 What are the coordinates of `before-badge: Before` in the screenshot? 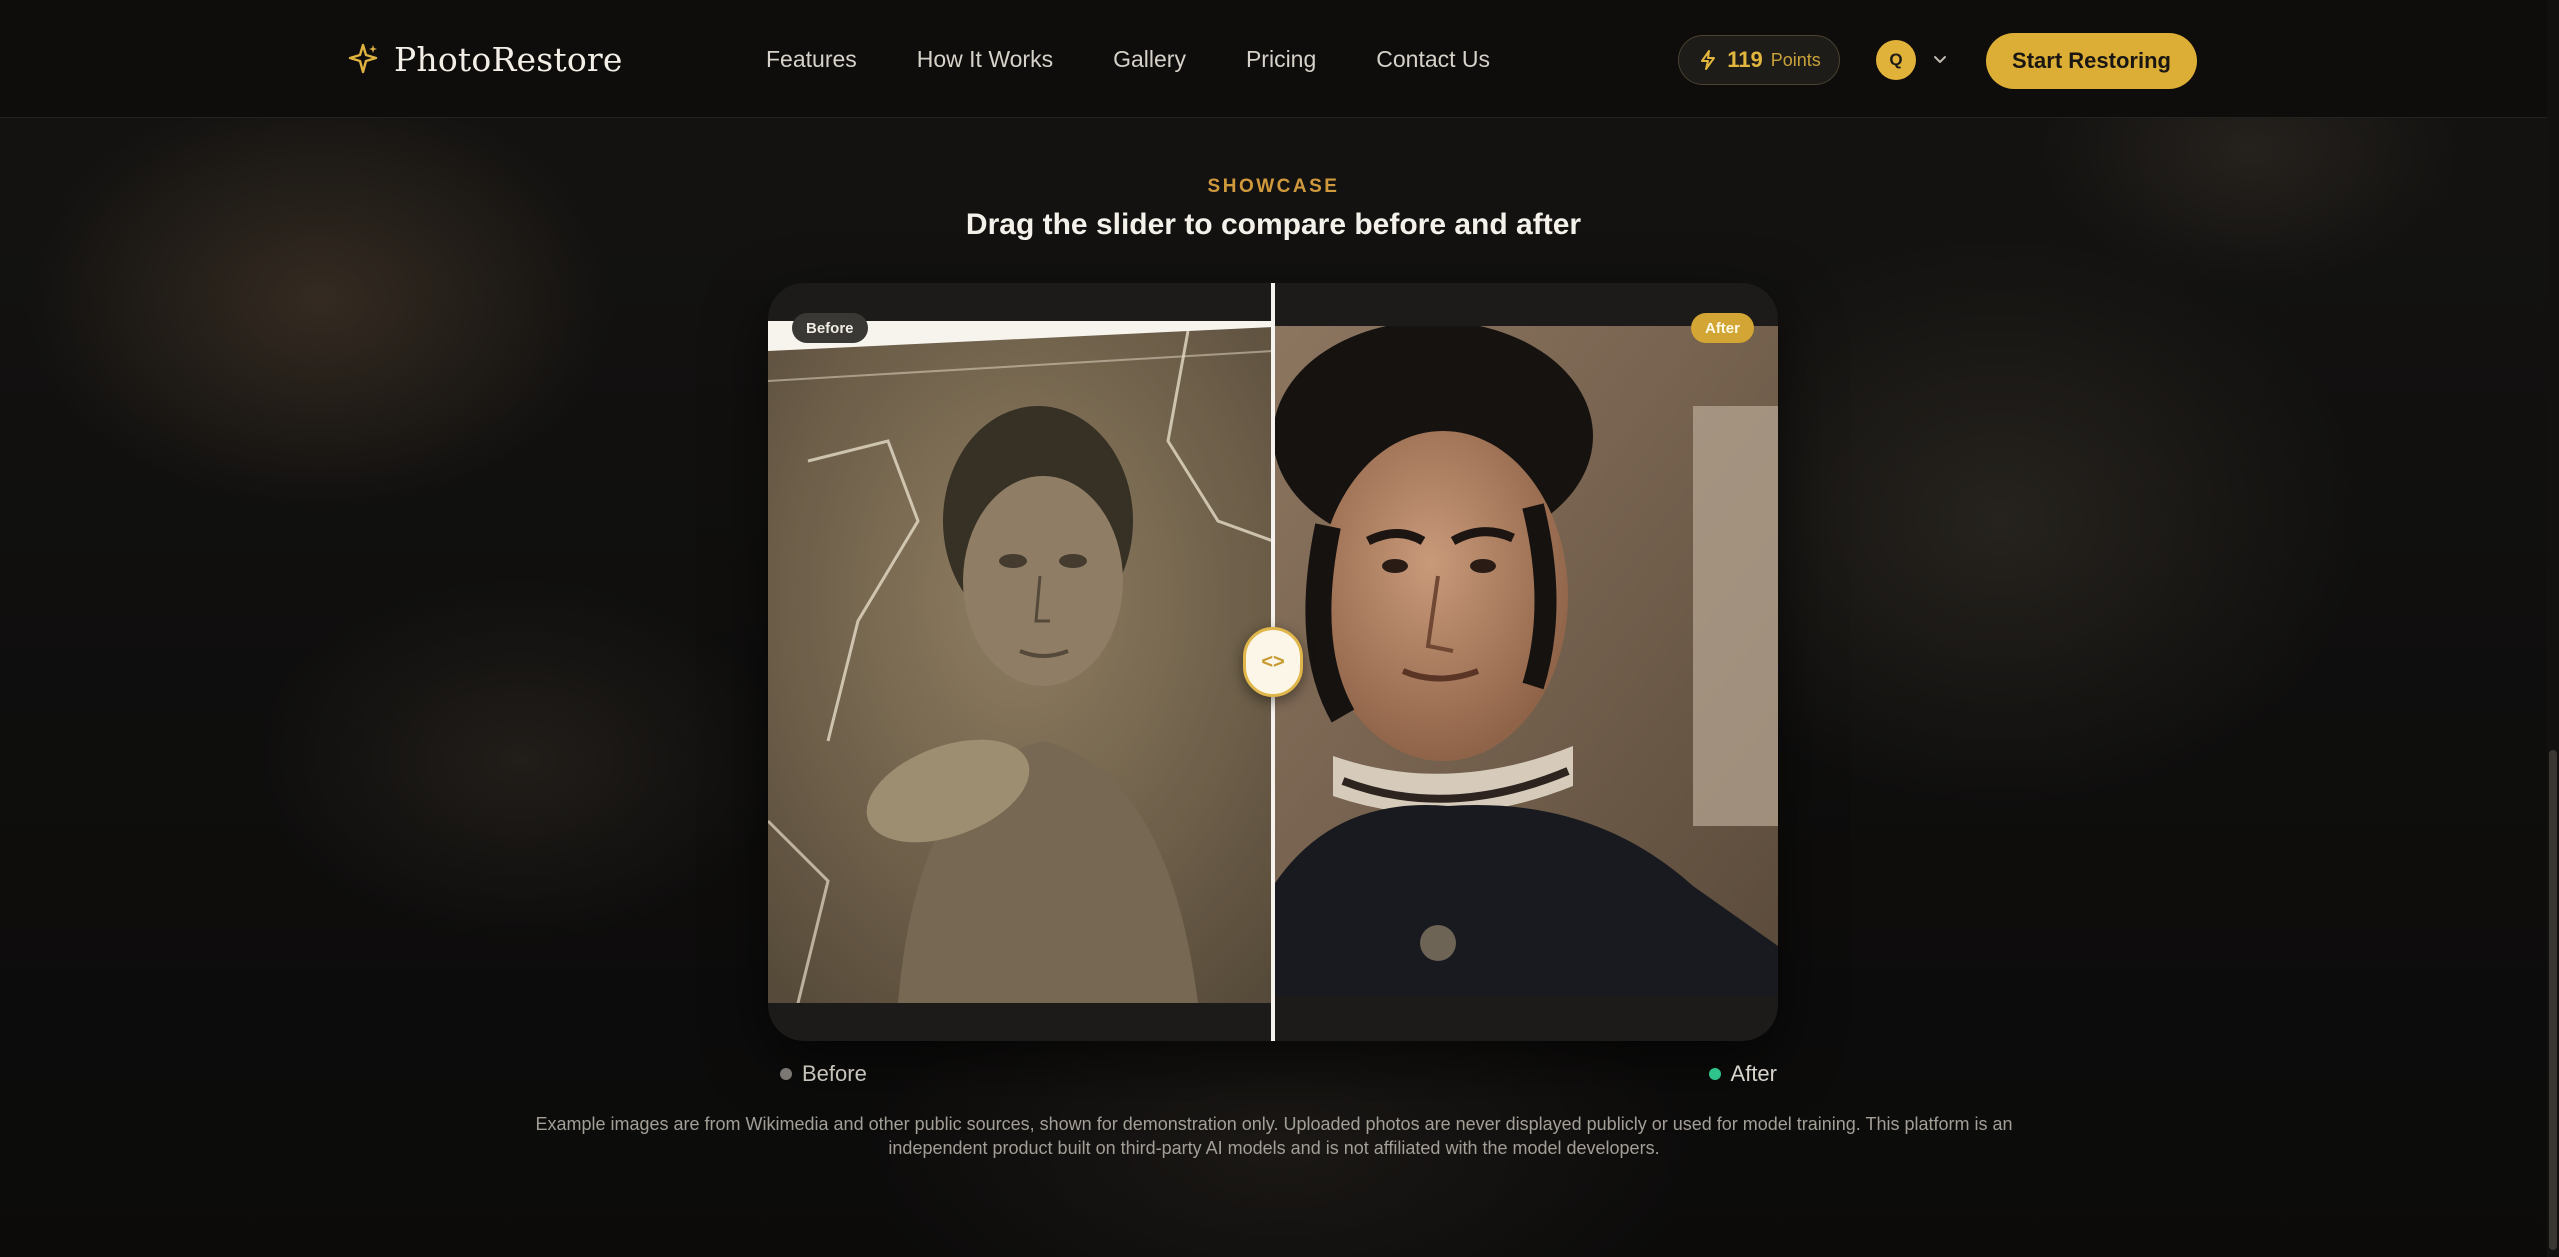 It's located at (830, 328).